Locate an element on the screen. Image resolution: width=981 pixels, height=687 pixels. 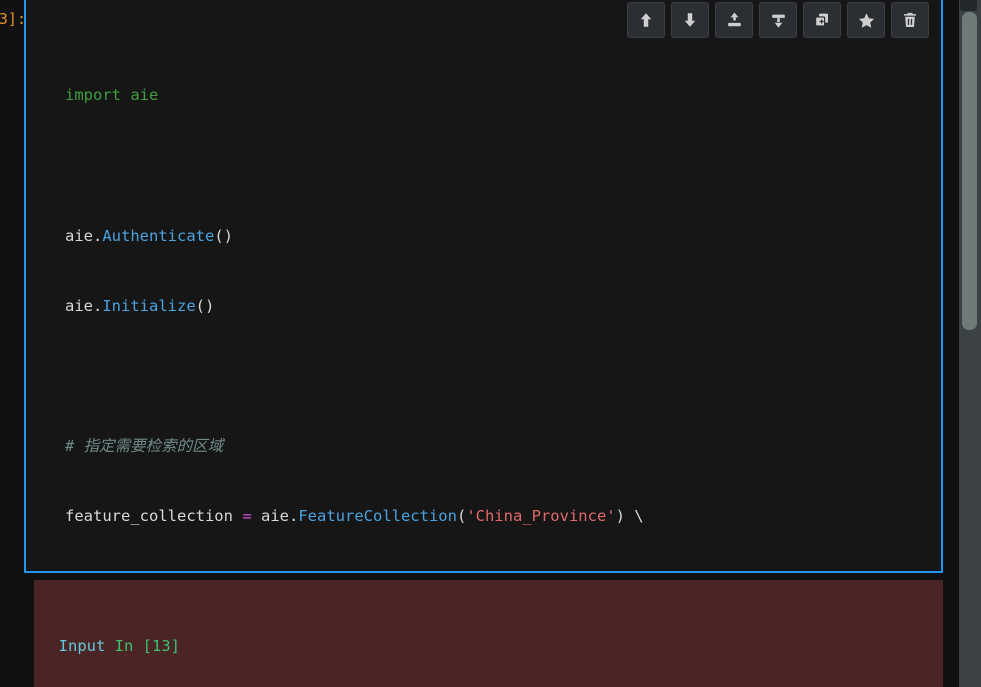
code-comment: # 指定需要检索的区域 is located at coordinates (144, 446).